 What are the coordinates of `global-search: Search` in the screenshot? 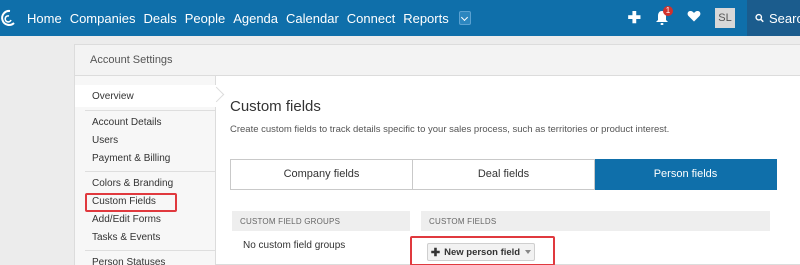 It's located at (773, 18).